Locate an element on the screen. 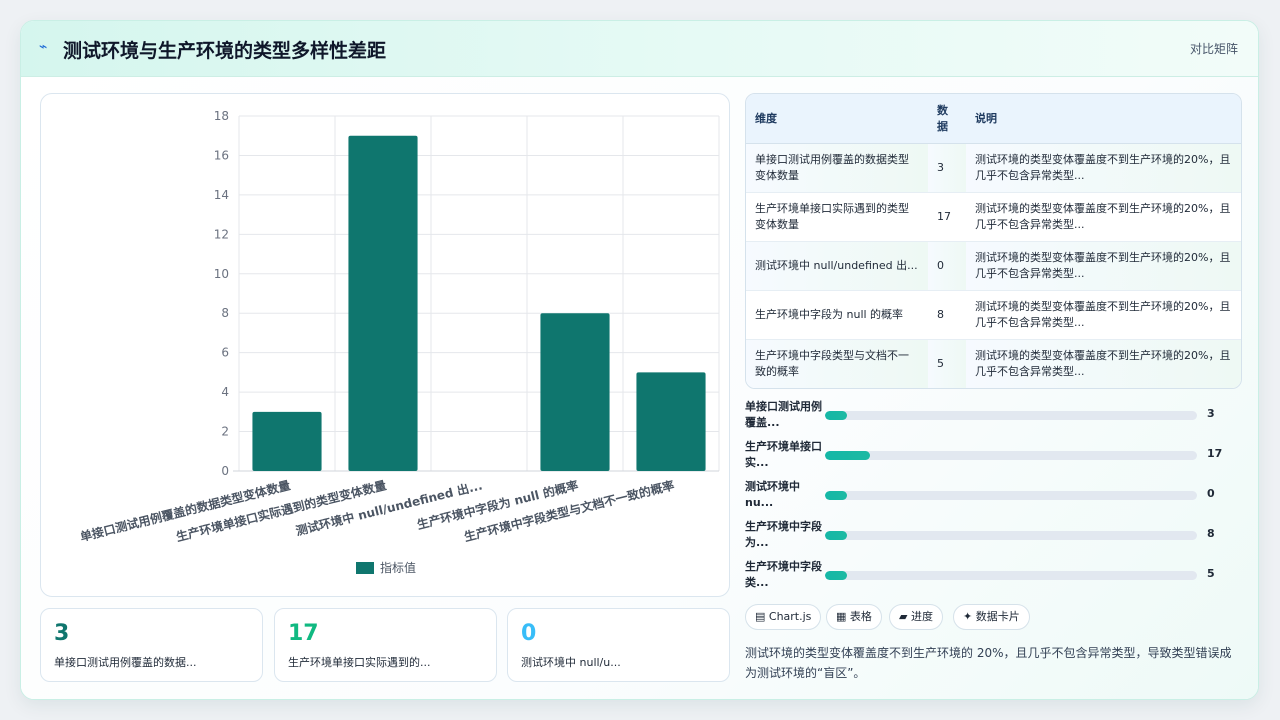  y-tick-label: 6 is located at coordinates (225, 353).